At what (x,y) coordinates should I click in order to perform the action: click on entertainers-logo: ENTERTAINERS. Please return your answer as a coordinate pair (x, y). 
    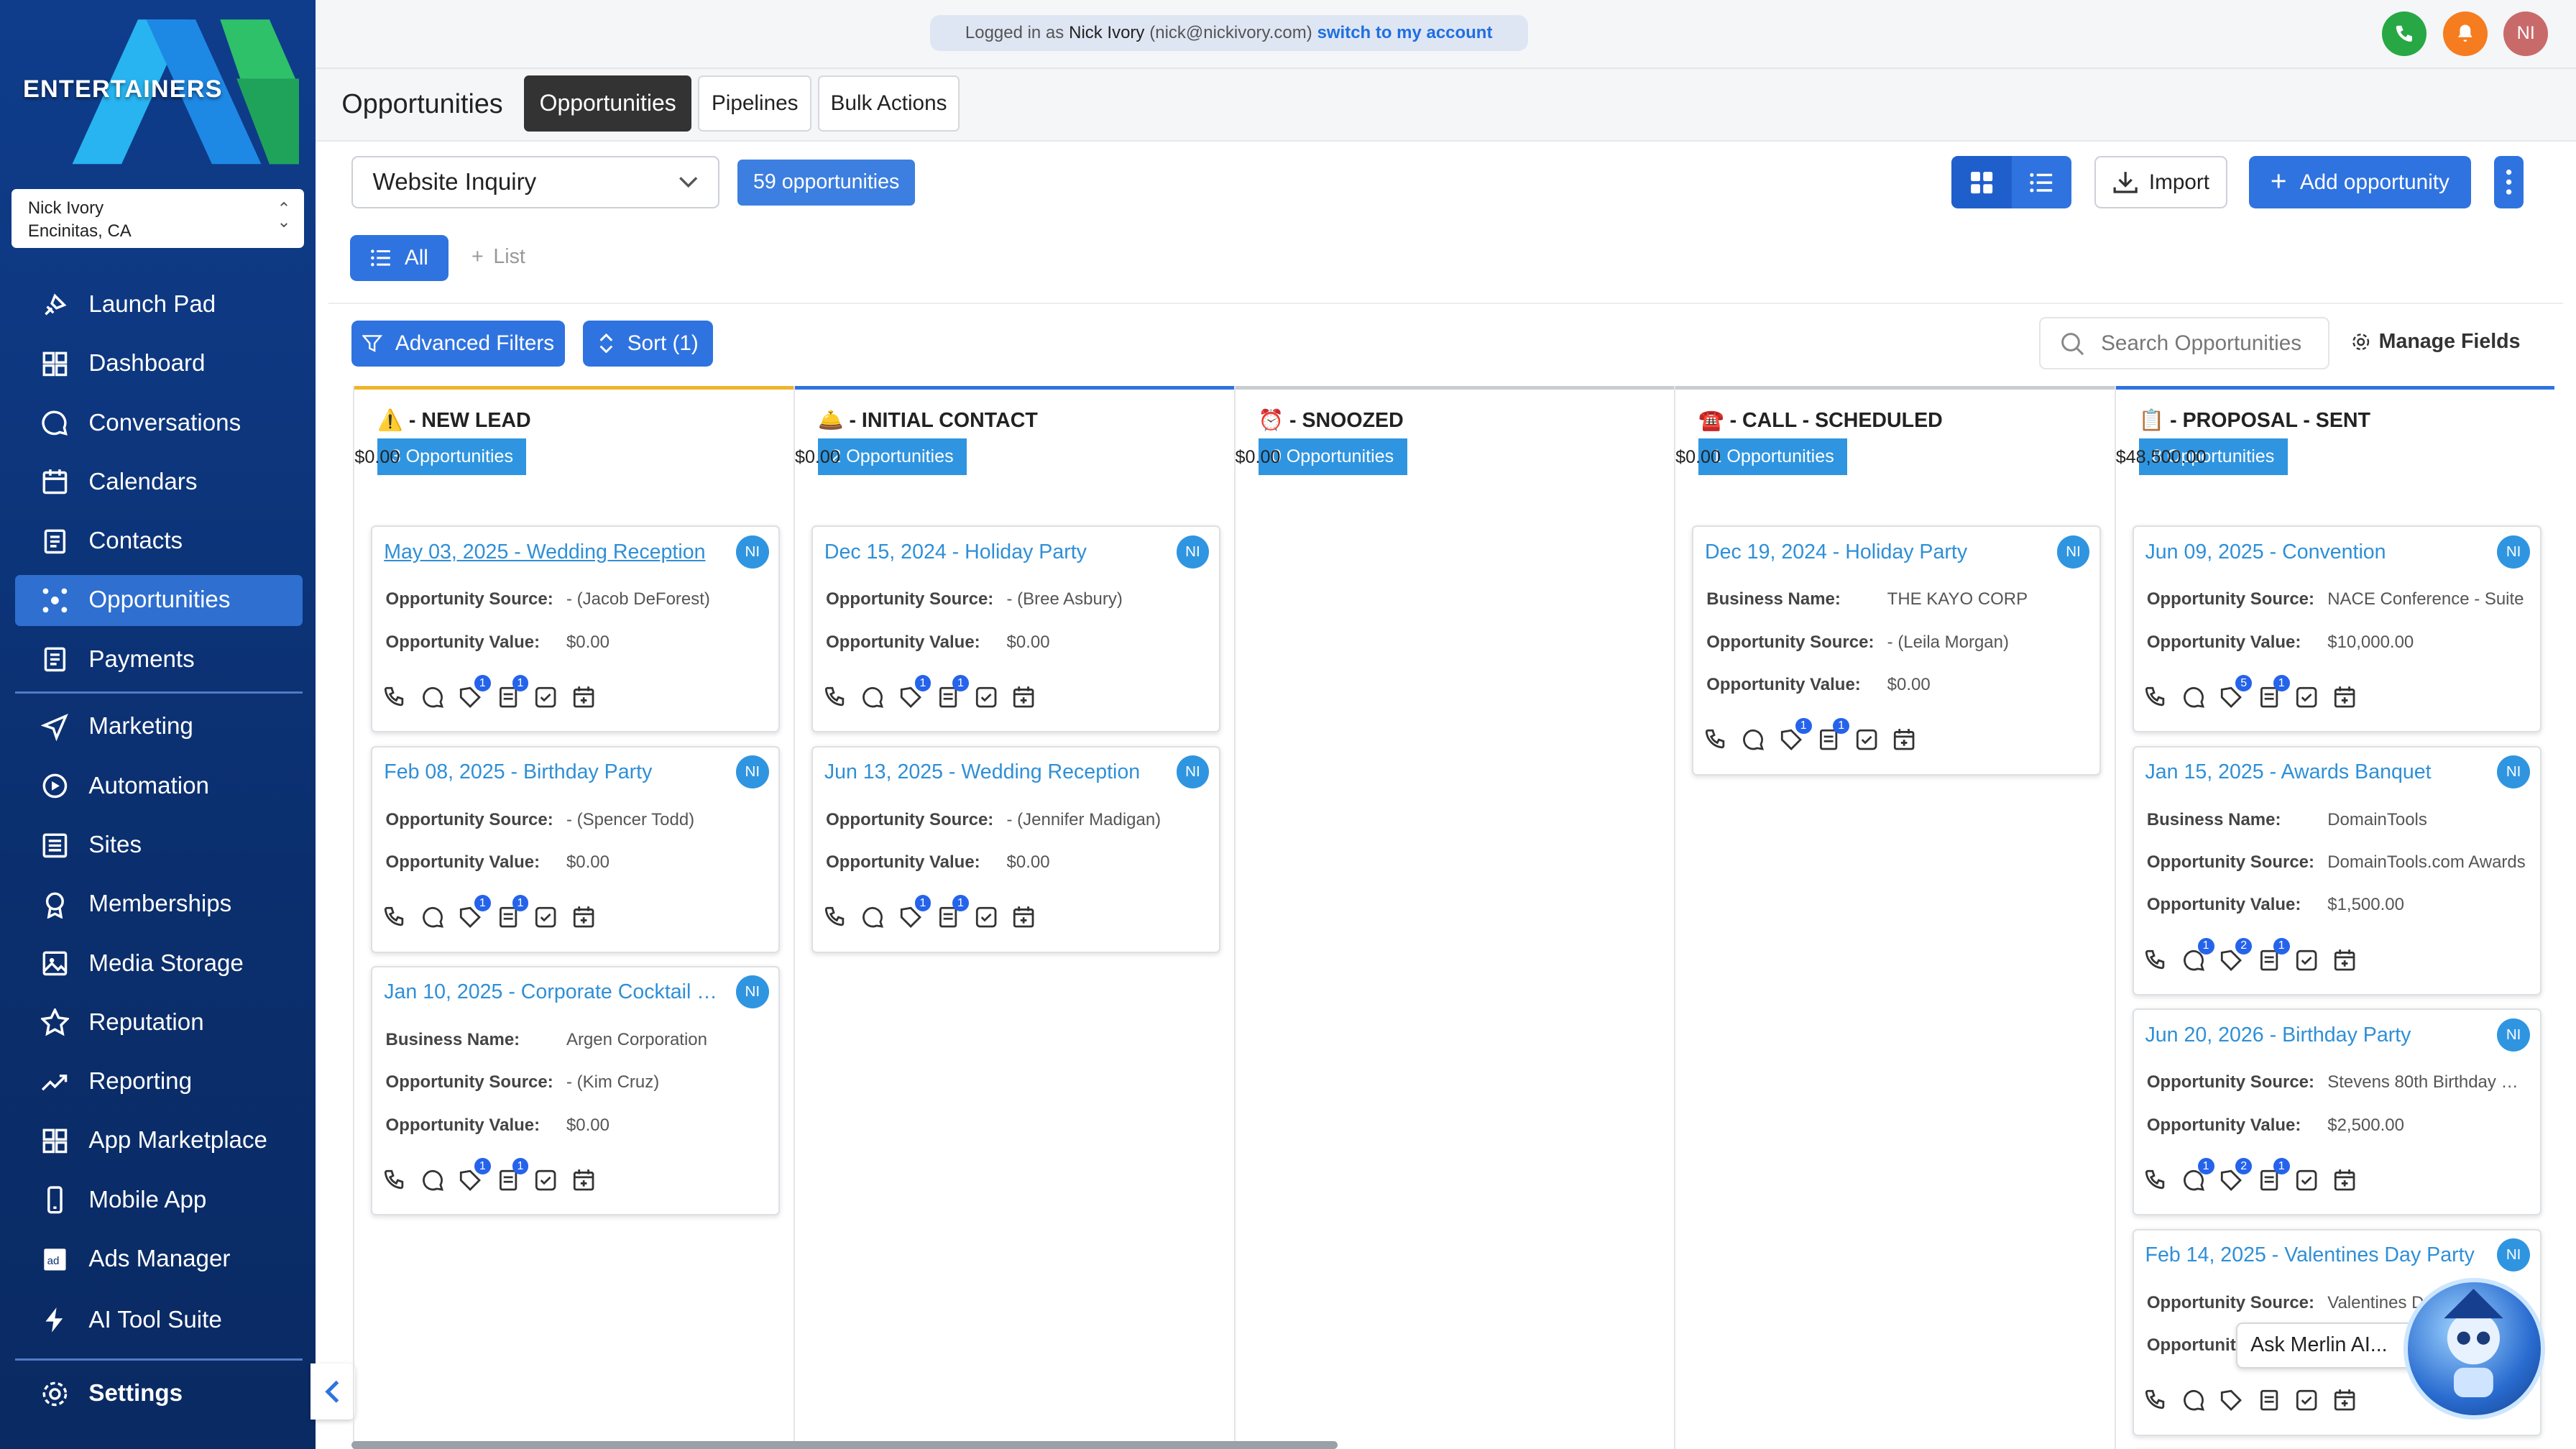
    Looking at the image, I should click on (161, 91).